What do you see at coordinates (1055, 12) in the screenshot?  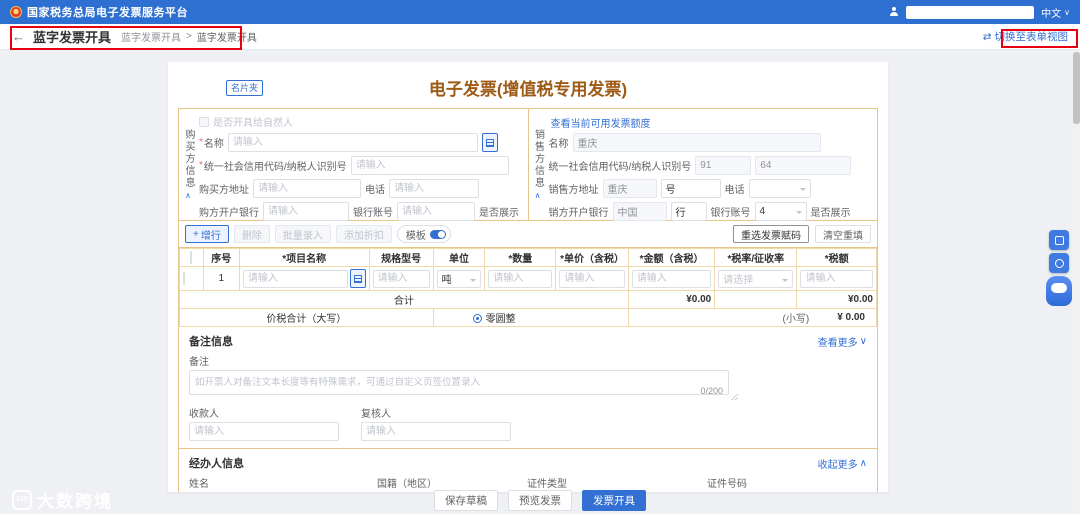 I see `language-switcher: 中文 ∨` at bounding box center [1055, 12].